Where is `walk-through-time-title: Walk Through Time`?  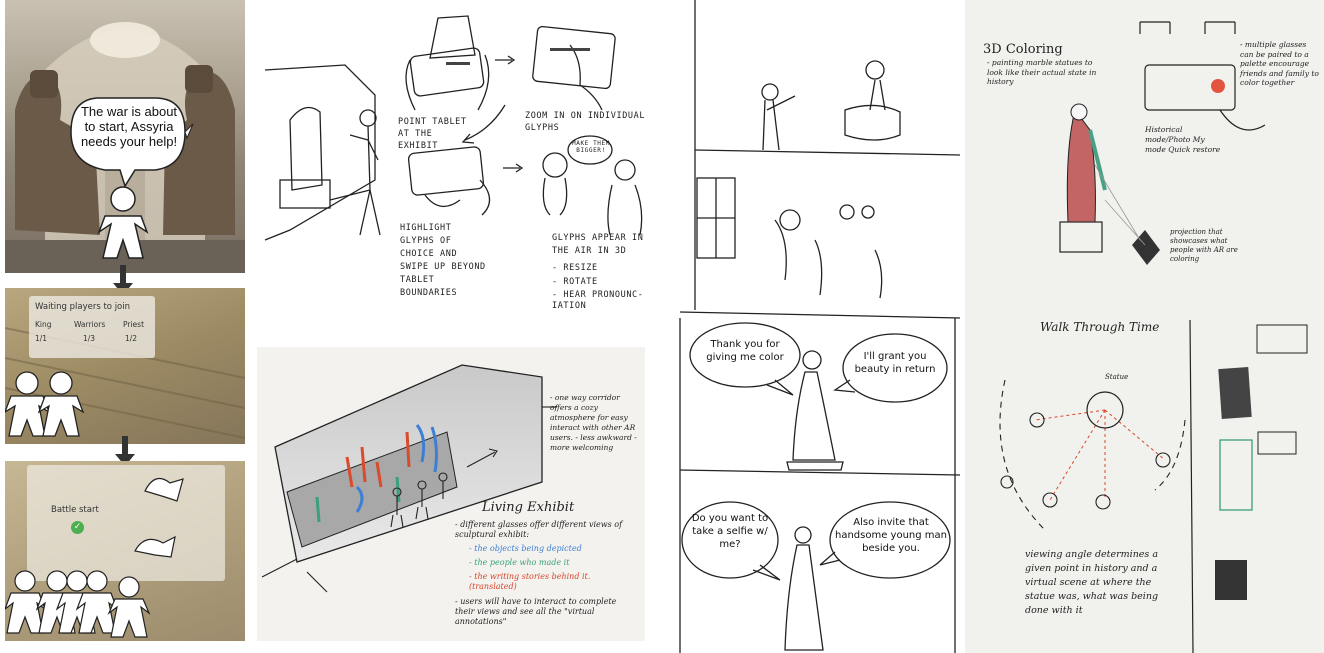 walk-through-time-title: Walk Through Time is located at coordinates (1100, 327).